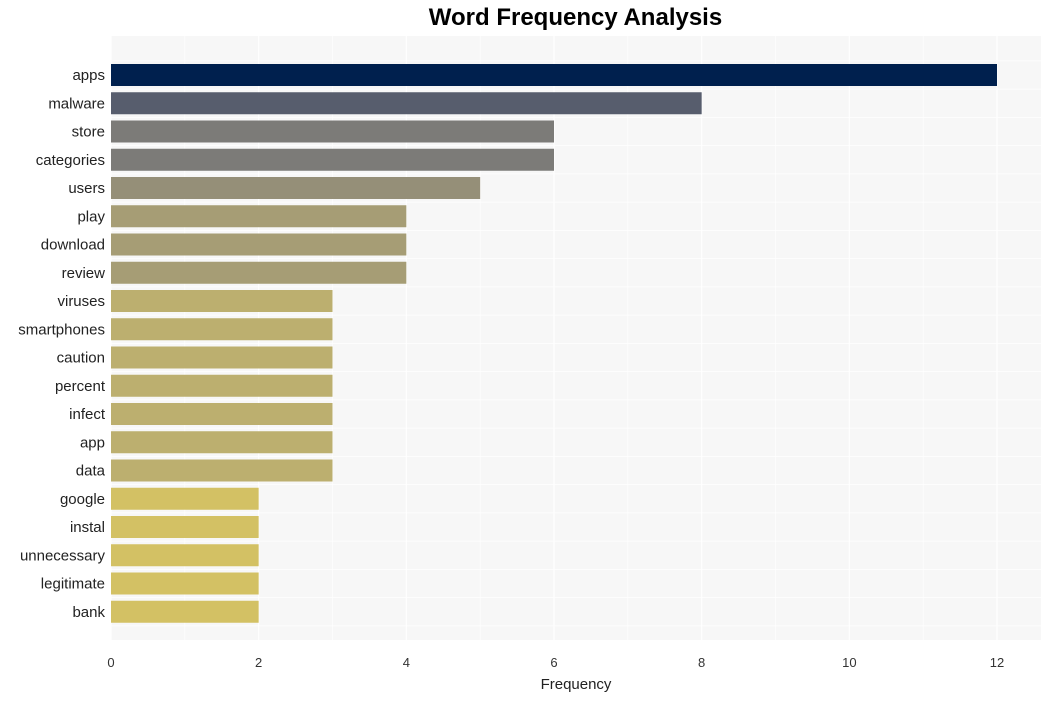  What do you see at coordinates (406, 662) in the screenshot?
I see `x-tick-label: 4` at bounding box center [406, 662].